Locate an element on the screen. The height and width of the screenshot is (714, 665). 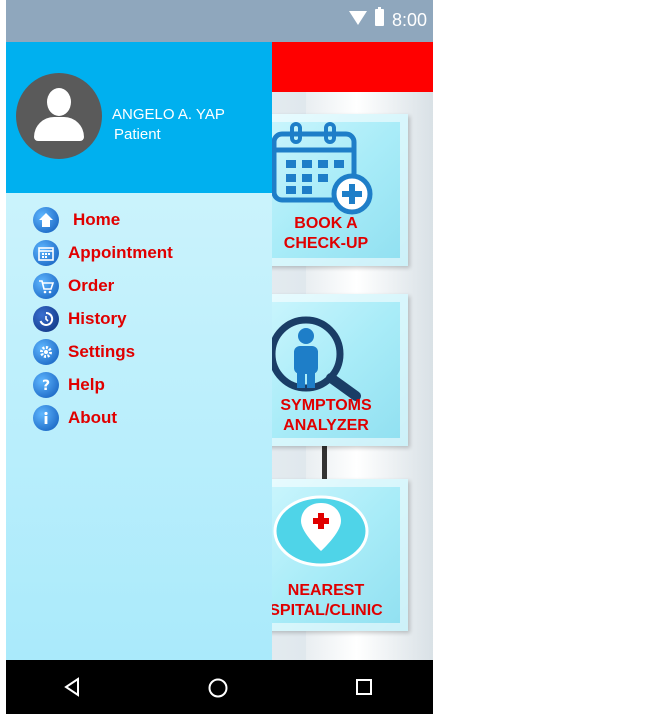
home-button-icon is located at coordinates (218, 688).